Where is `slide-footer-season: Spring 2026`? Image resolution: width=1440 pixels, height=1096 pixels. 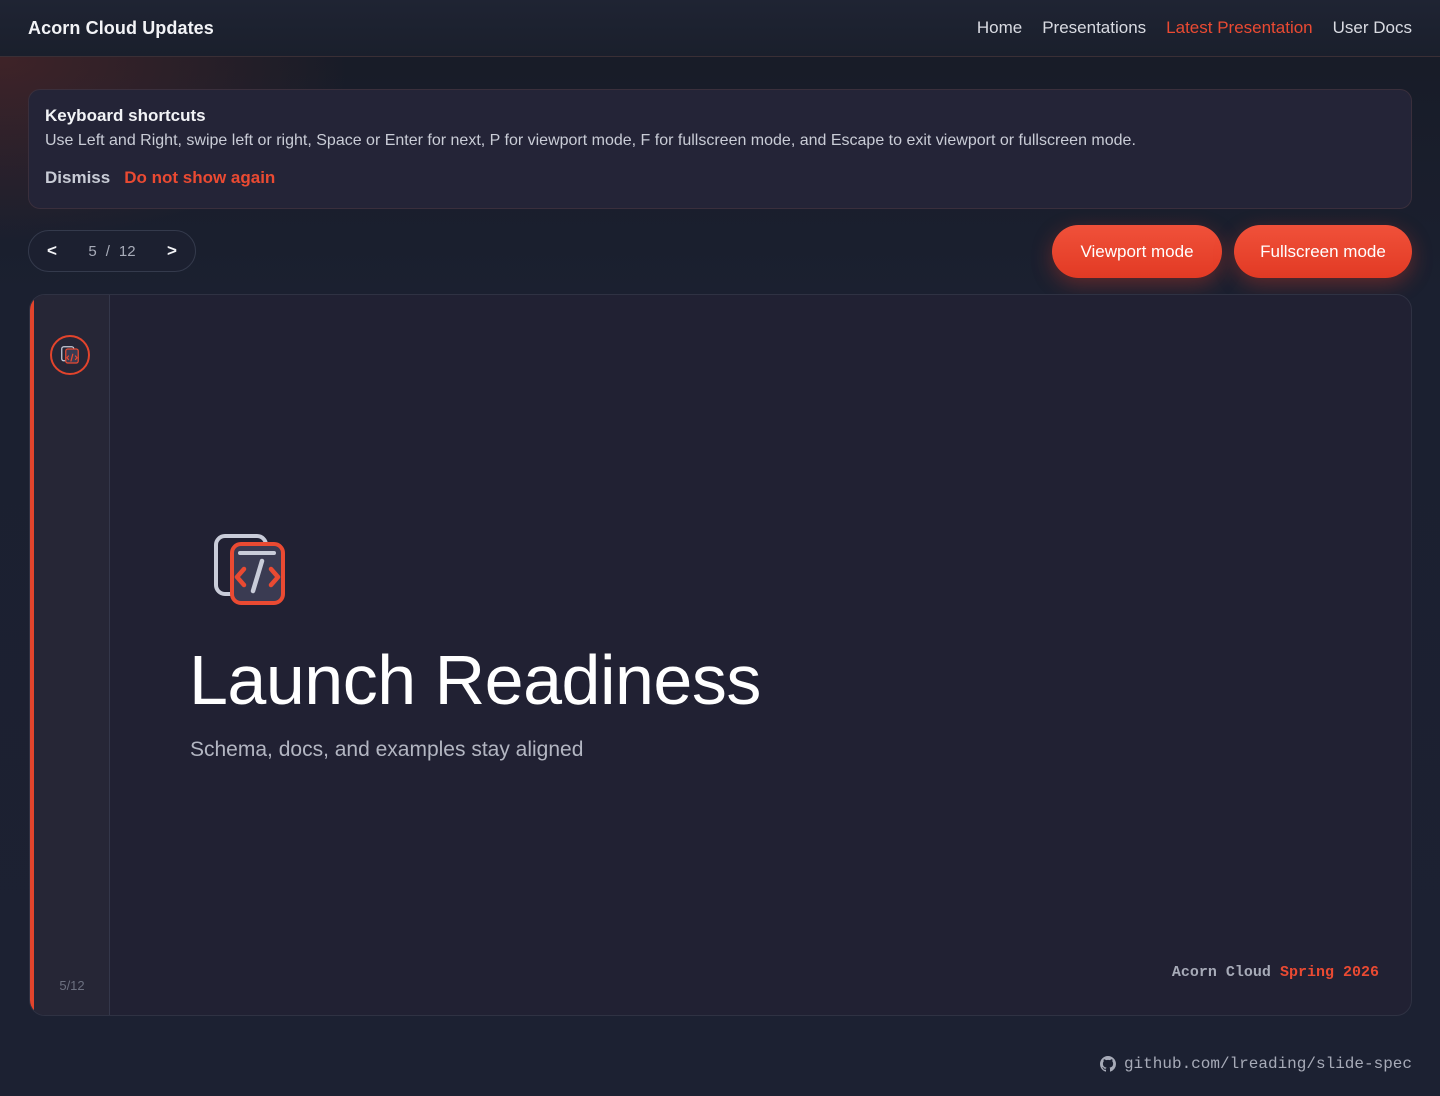 slide-footer-season: Spring 2026 is located at coordinates (1329, 972).